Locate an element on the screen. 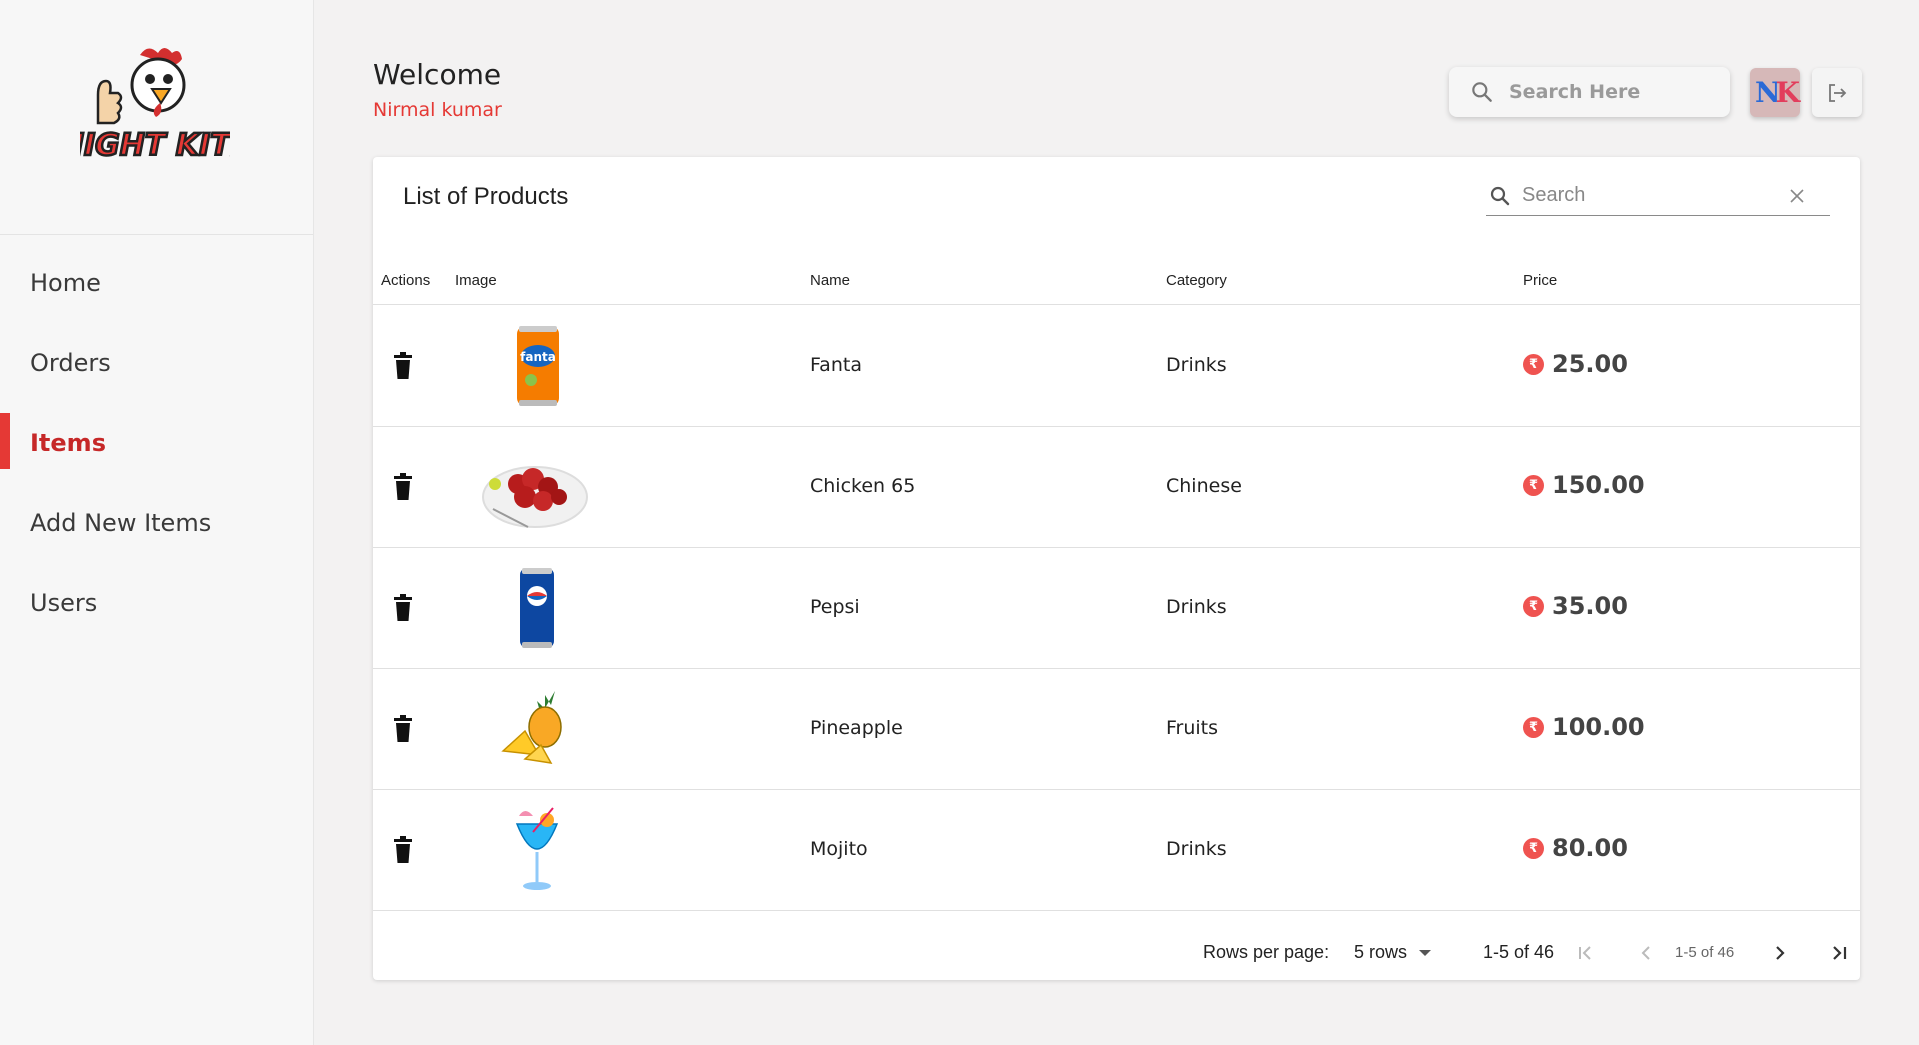 The height and width of the screenshot is (1045, 1919). product-price: ₹ 150.00 is located at coordinates (1584, 485).